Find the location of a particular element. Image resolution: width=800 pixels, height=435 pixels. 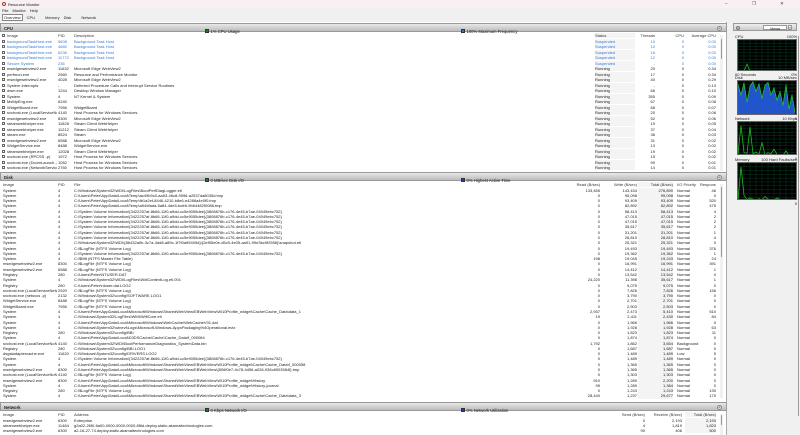

restore-button: ❐ is located at coordinates (754, 4).